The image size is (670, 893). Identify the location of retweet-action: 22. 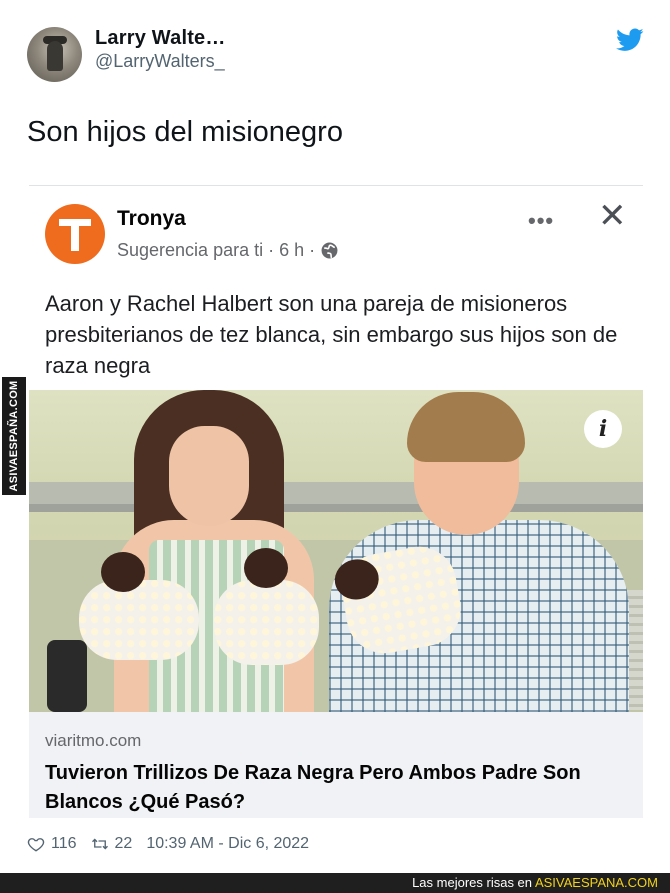
(112, 844).